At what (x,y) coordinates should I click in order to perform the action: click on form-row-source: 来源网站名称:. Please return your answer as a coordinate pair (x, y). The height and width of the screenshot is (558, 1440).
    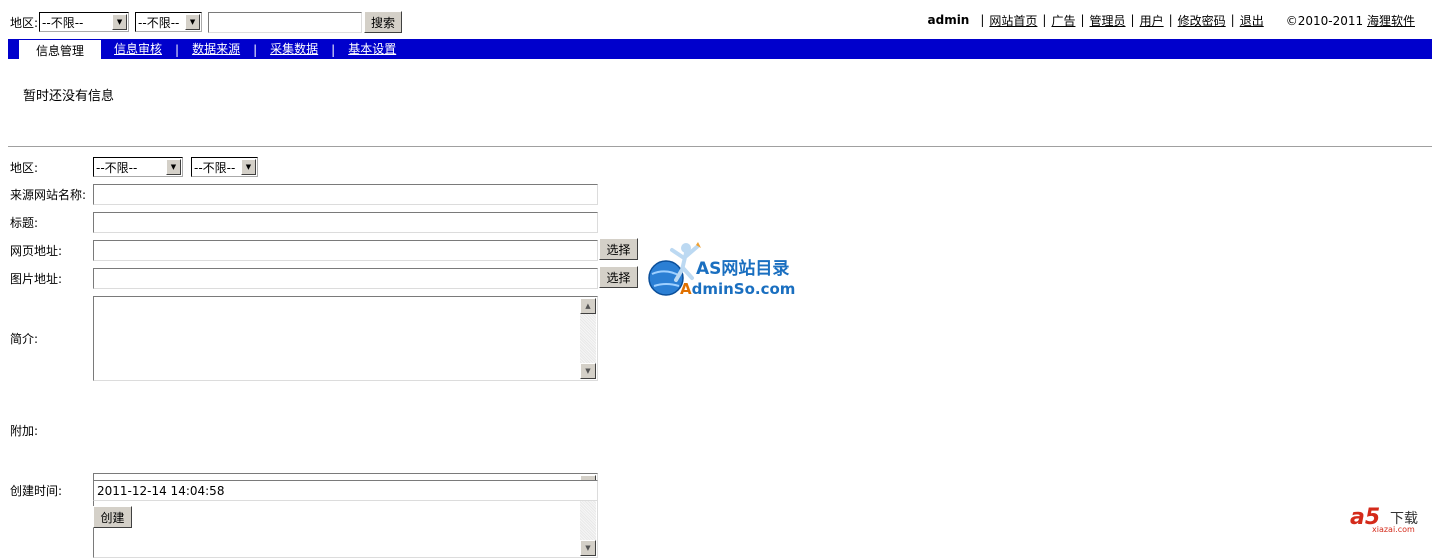
    Looking at the image, I should click on (52, 194).